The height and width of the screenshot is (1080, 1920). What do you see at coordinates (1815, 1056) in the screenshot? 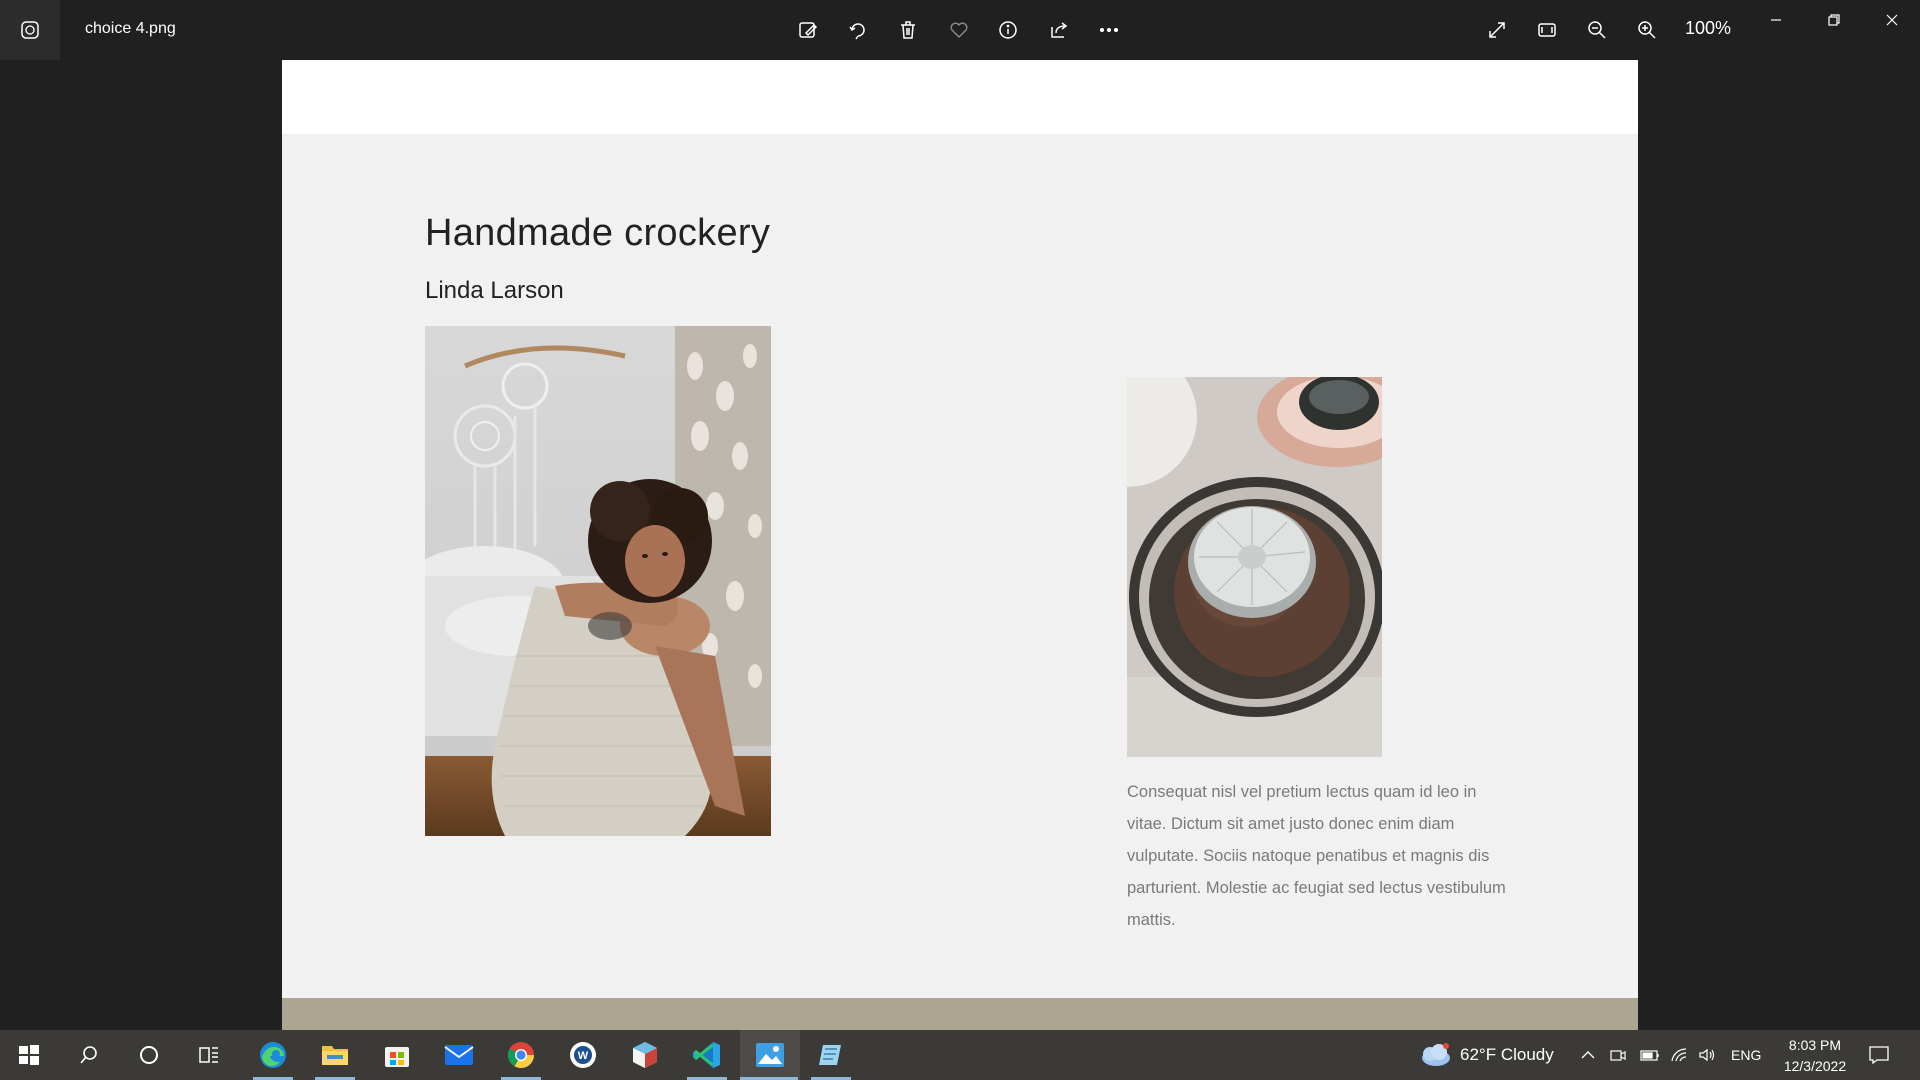
I see `system-clock: 8:03 PM 12/3/2022` at bounding box center [1815, 1056].